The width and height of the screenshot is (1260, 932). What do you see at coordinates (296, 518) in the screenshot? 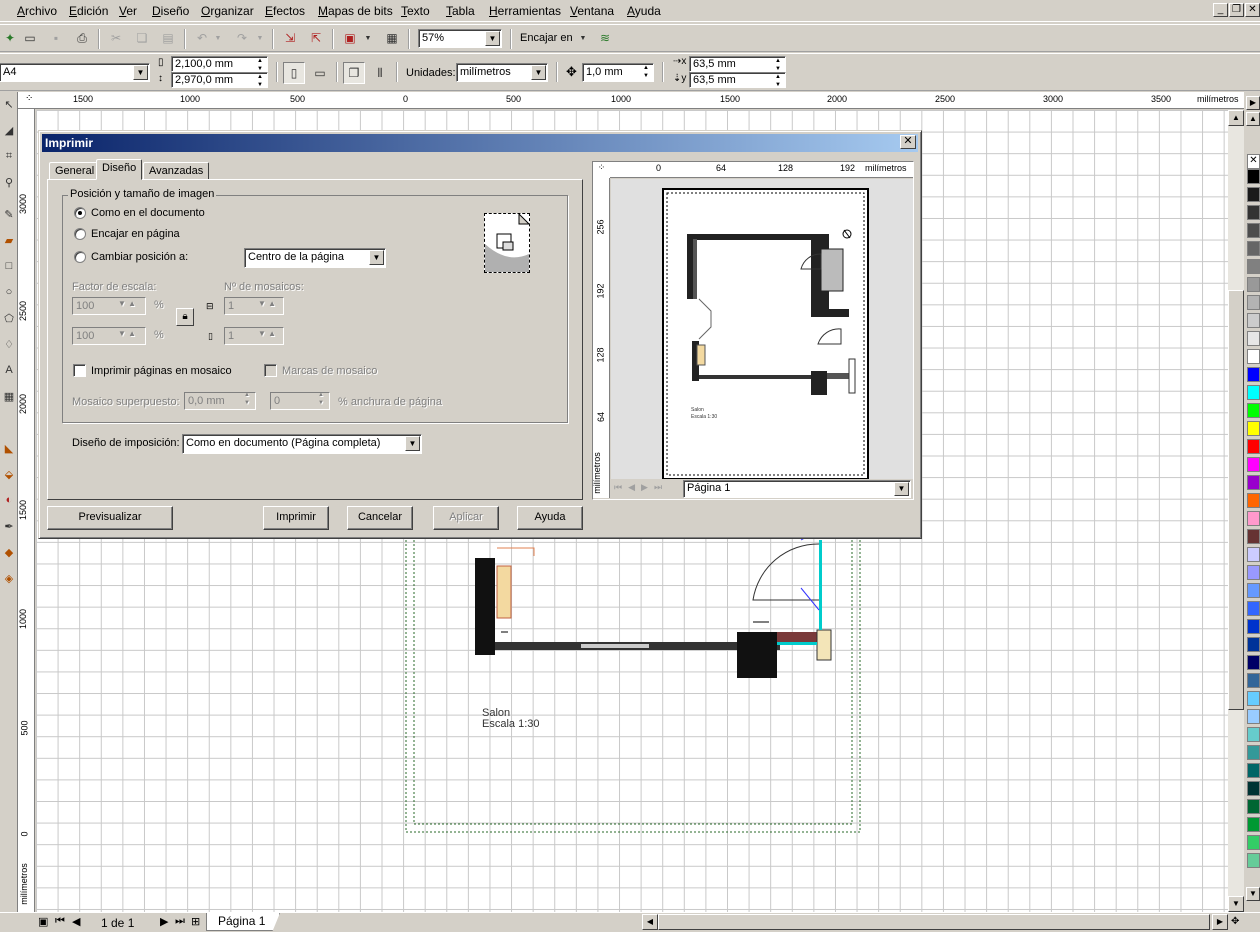
I see `print-button: Imprimir` at bounding box center [296, 518].